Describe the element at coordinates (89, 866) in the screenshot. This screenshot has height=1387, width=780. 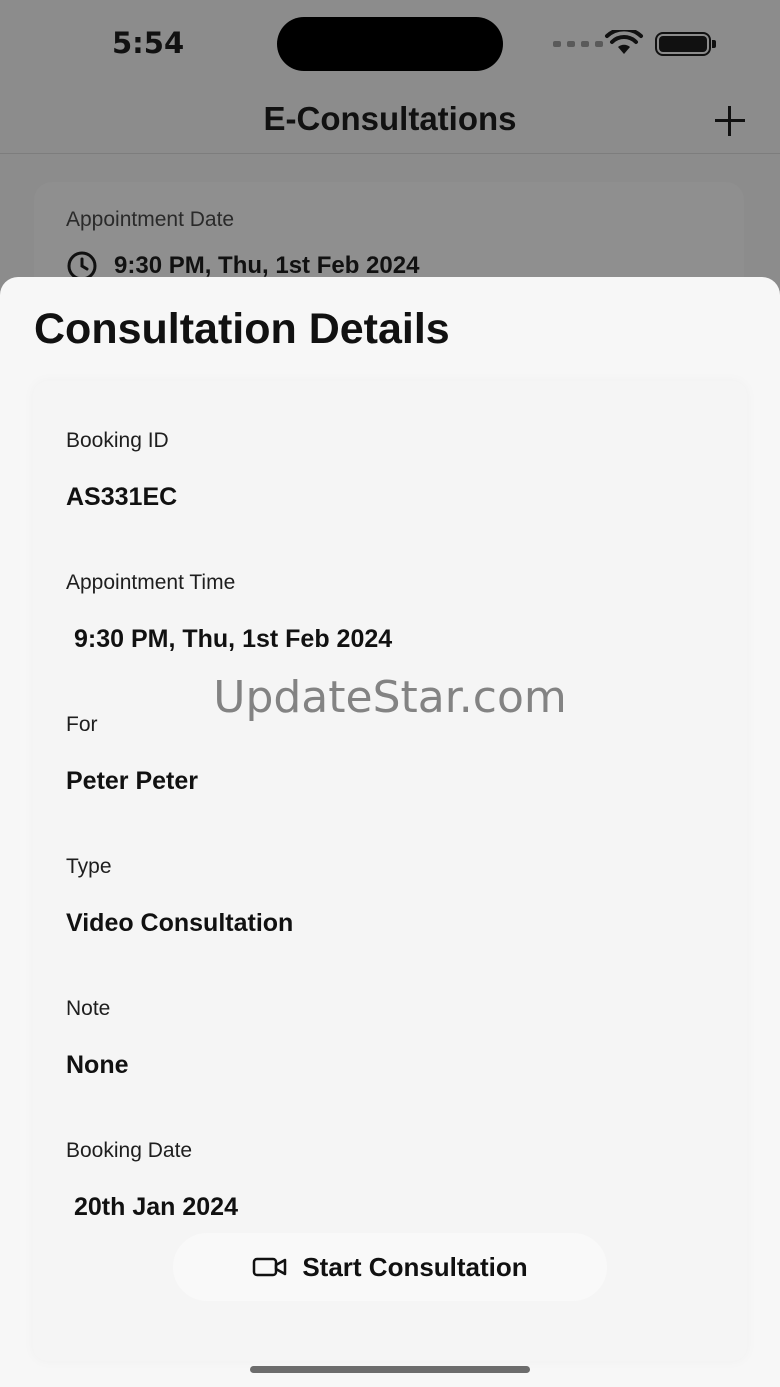
I see `type-label: Type` at that location.